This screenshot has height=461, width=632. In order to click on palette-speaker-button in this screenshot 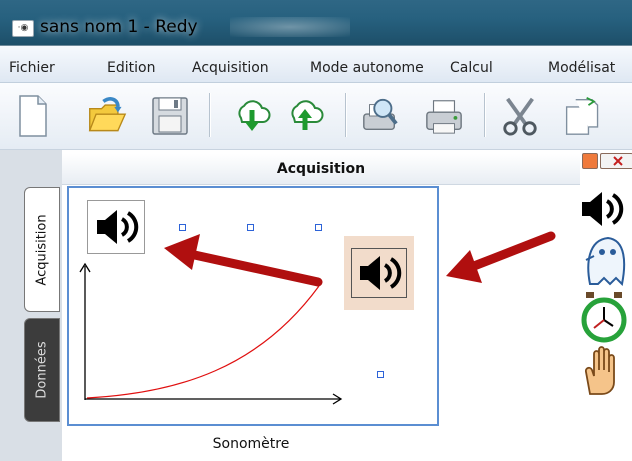, I will do `click(606, 209)`.